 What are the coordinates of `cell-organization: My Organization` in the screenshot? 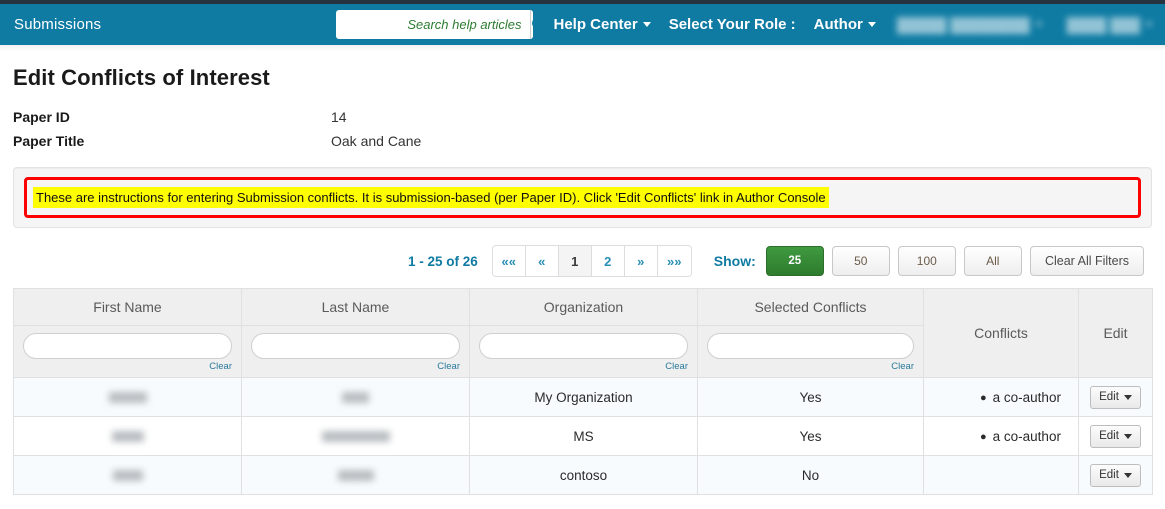 It's located at (583, 397).